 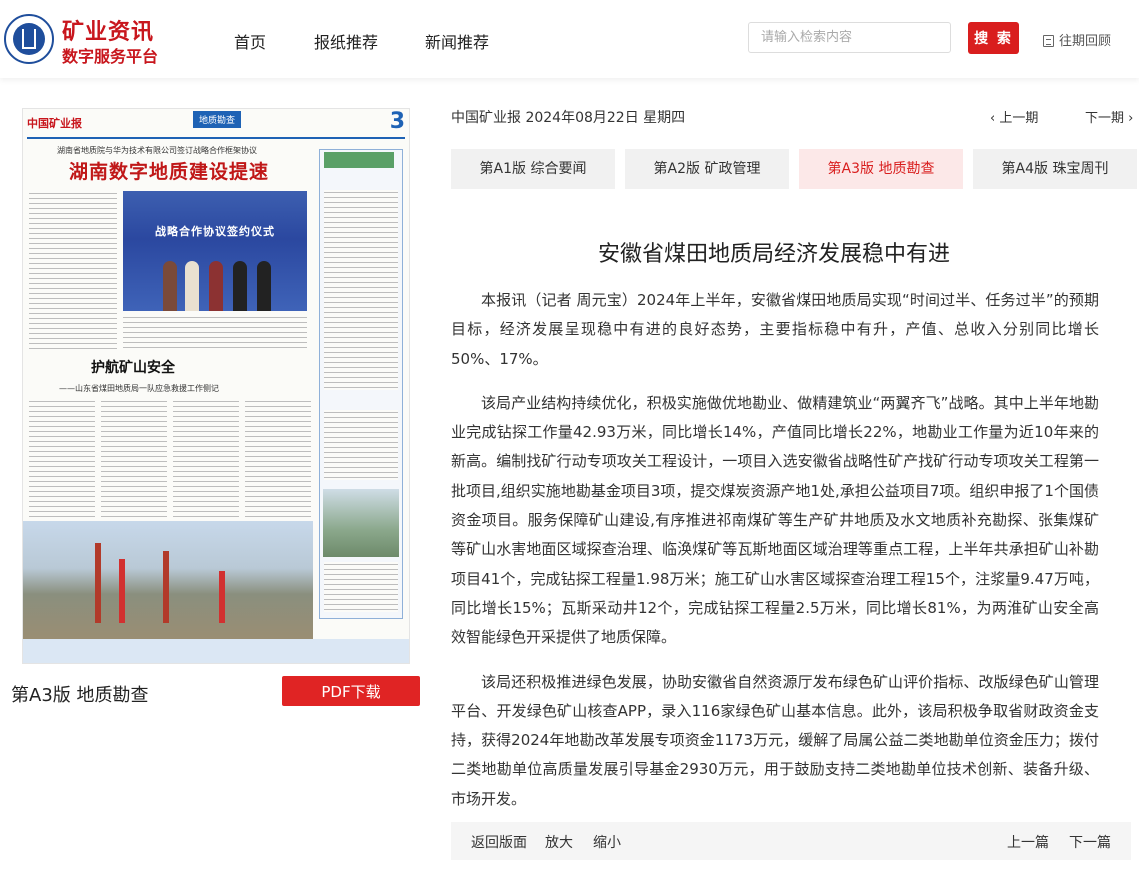 What do you see at coordinates (849, 37) in the screenshot?
I see `search-input` at bounding box center [849, 37].